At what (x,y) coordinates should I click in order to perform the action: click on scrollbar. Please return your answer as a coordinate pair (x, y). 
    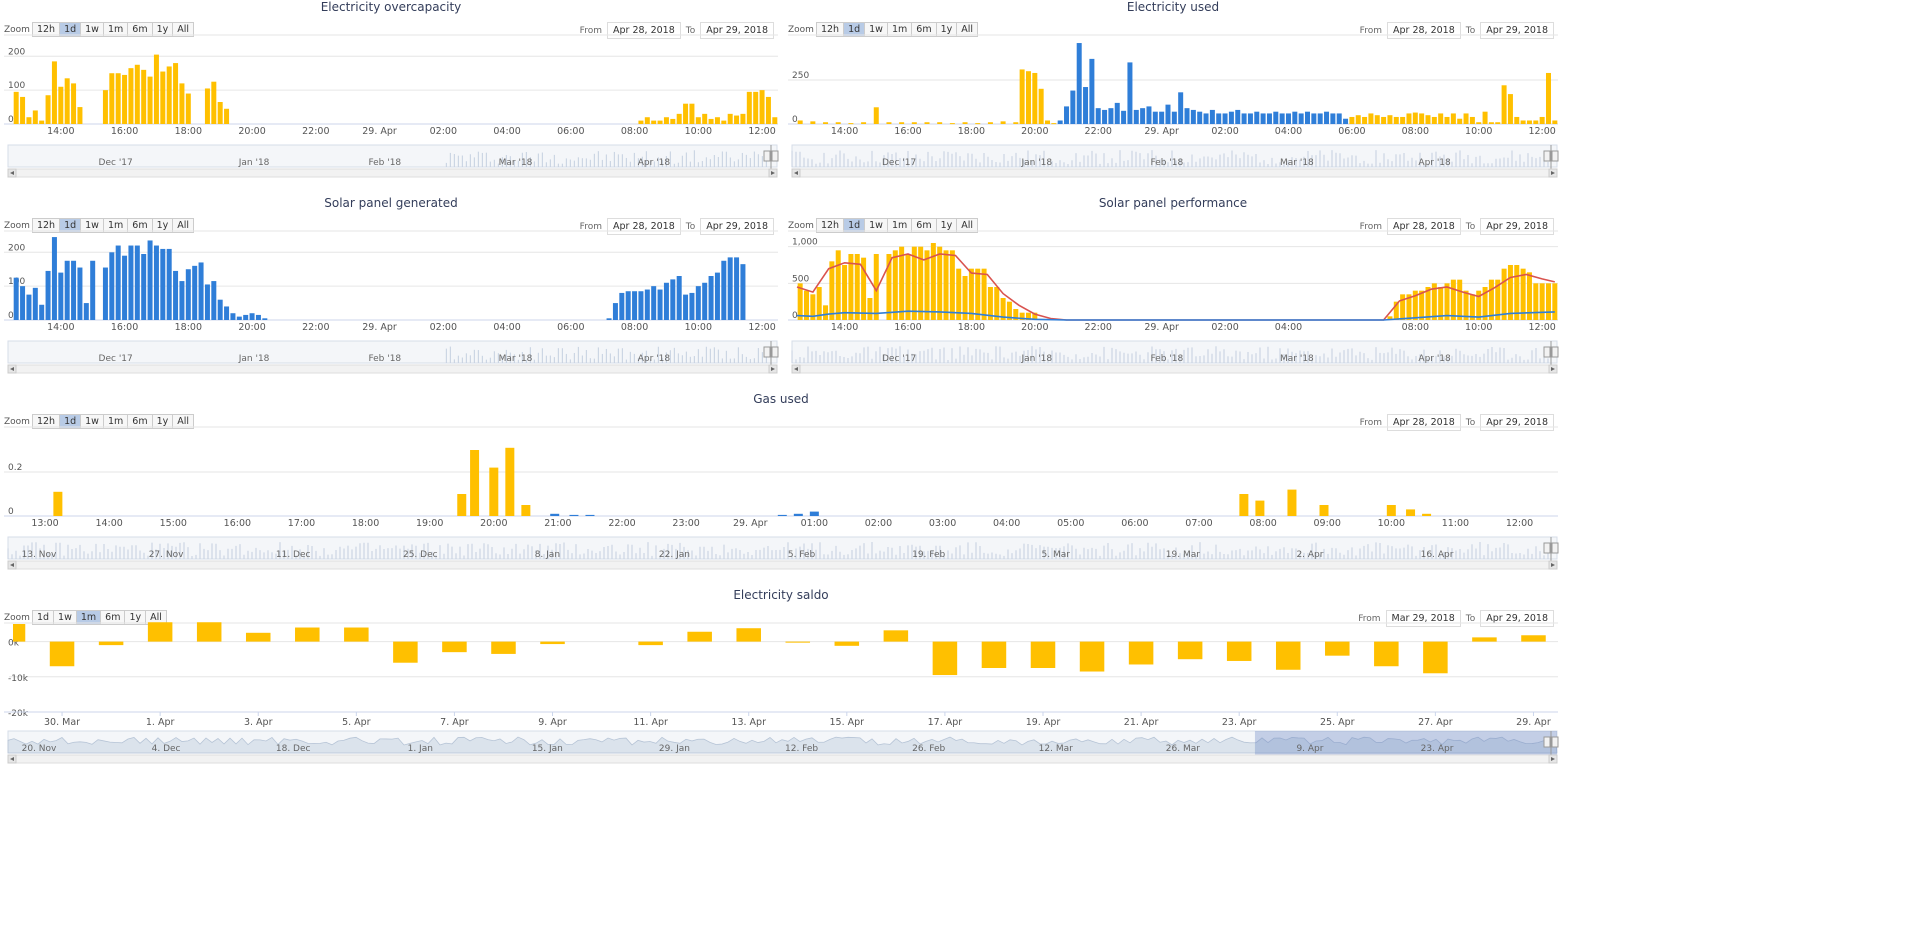
    Looking at the image, I should click on (1174, 173).